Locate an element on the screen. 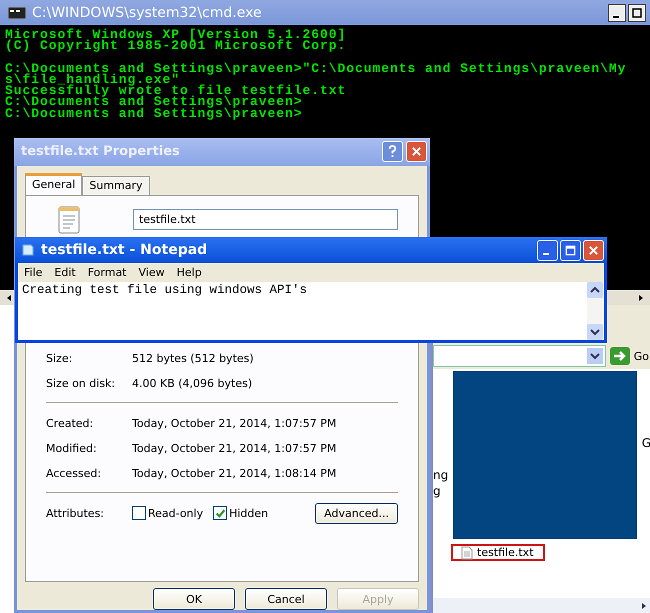  minimize-button is located at coordinates (617, 13).